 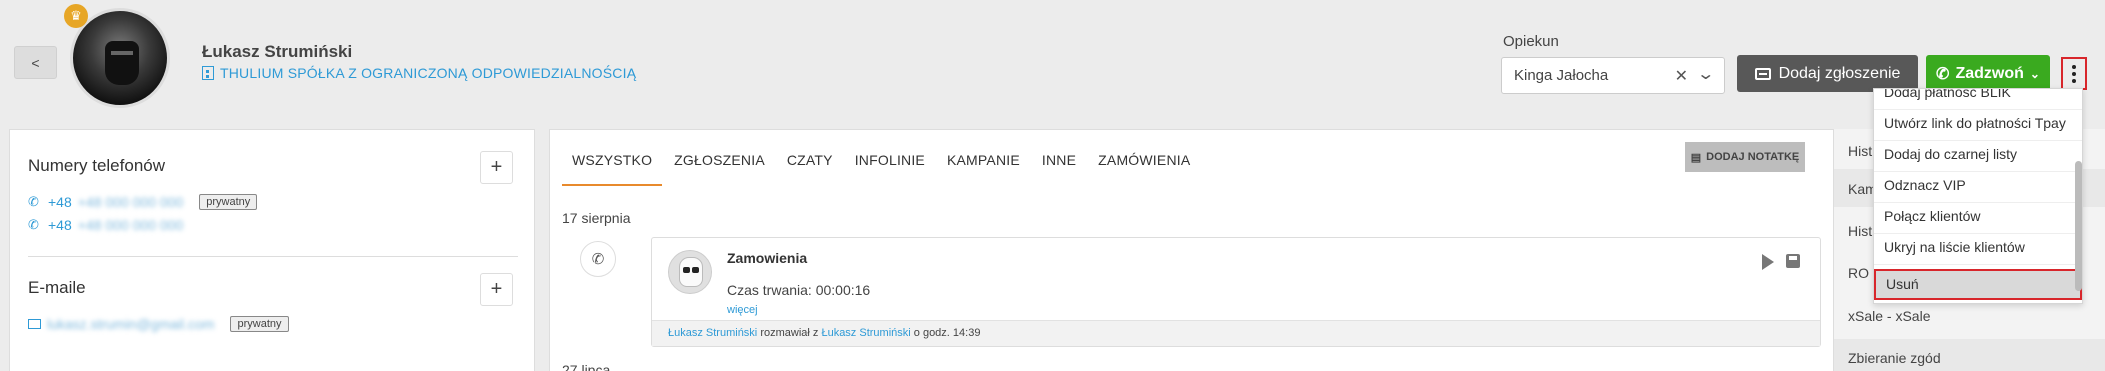 What do you see at coordinates (1144, 169) in the screenshot?
I see `tab-orders: ZAMÓWIENIA` at bounding box center [1144, 169].